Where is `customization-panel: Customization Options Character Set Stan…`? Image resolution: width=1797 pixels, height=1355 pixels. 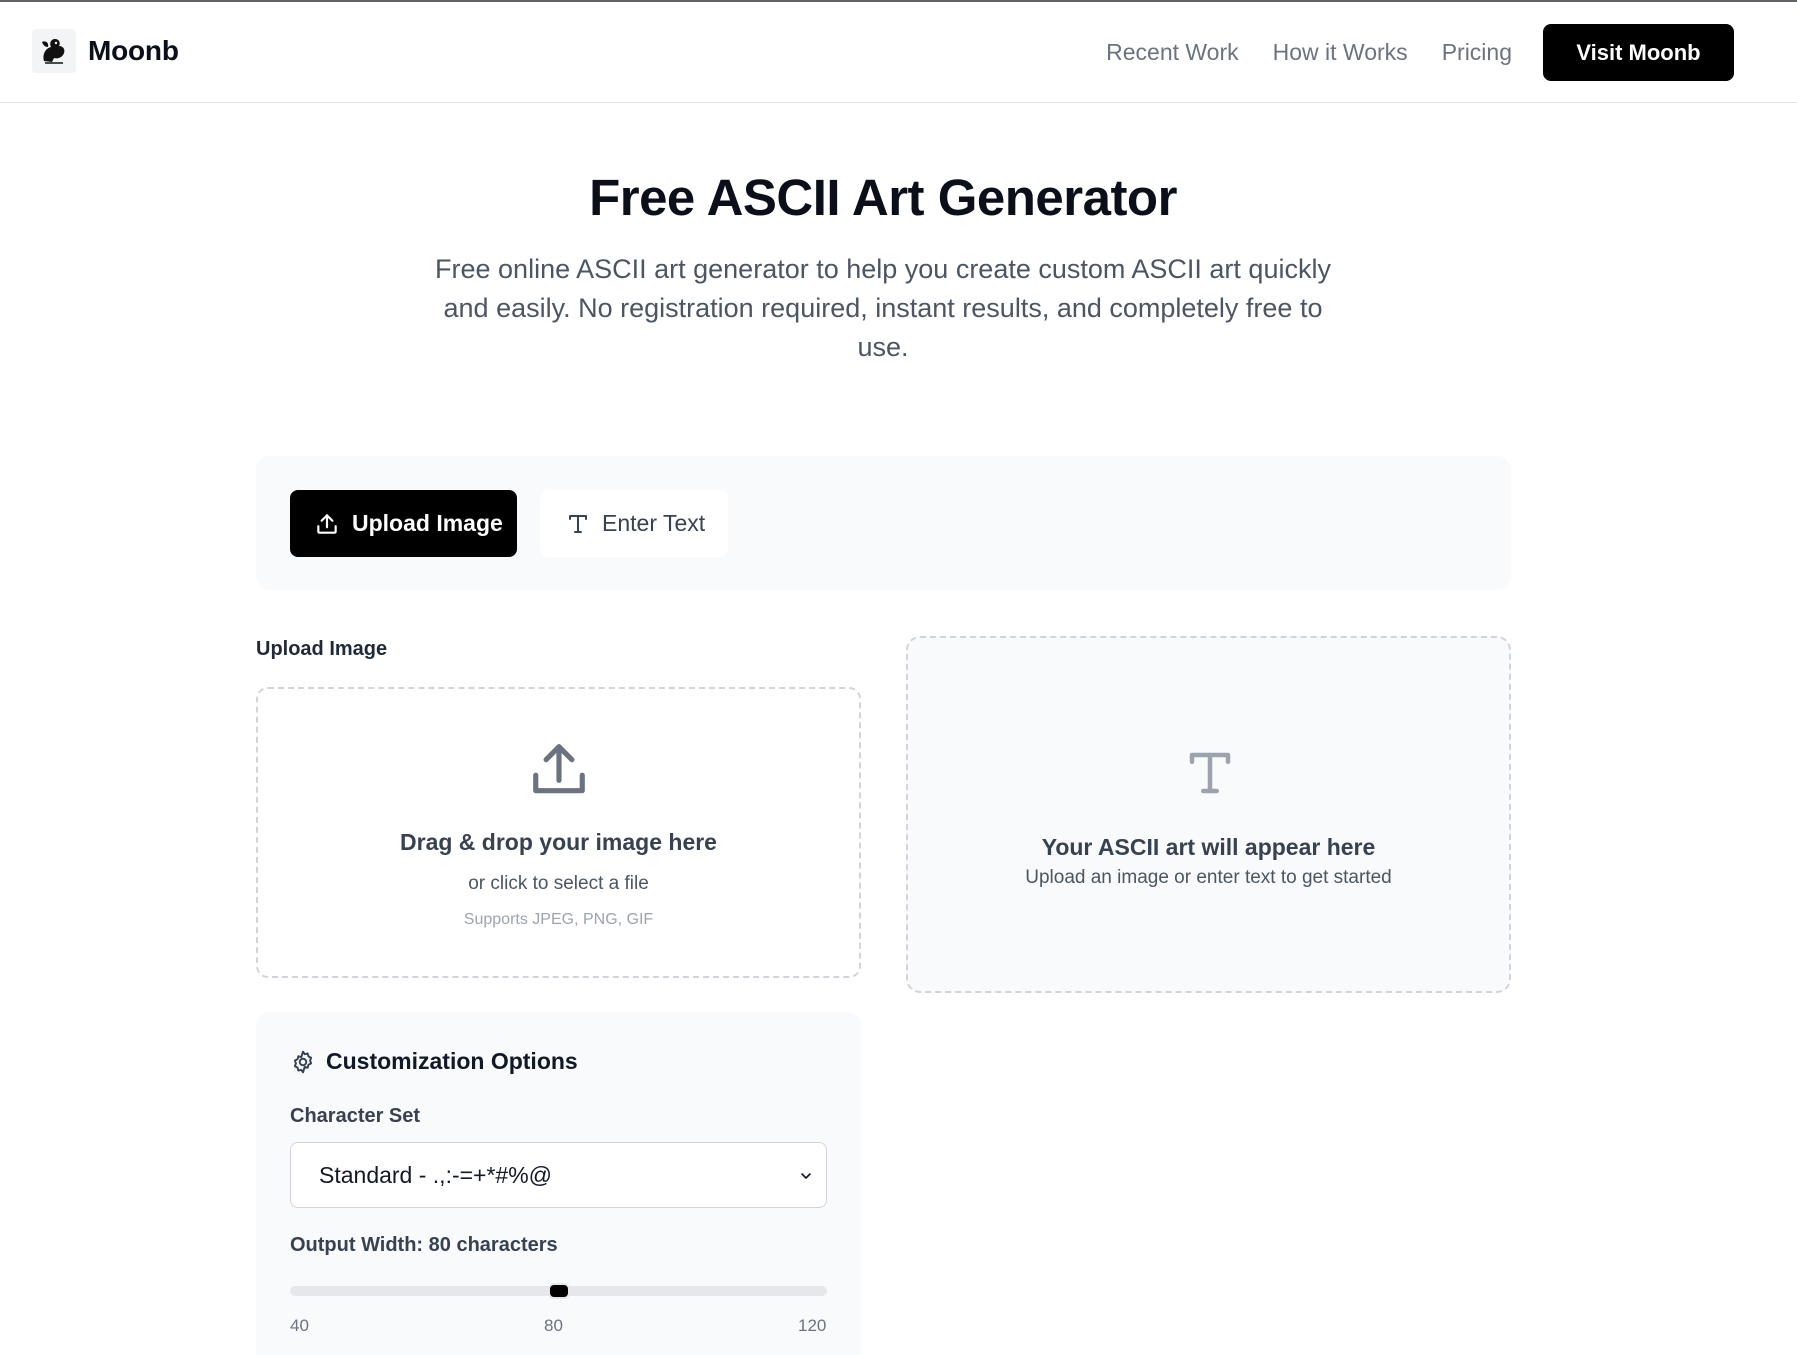 customization-panel: Customization Options Character Set Stan… is located at coordinates (558, 1183).